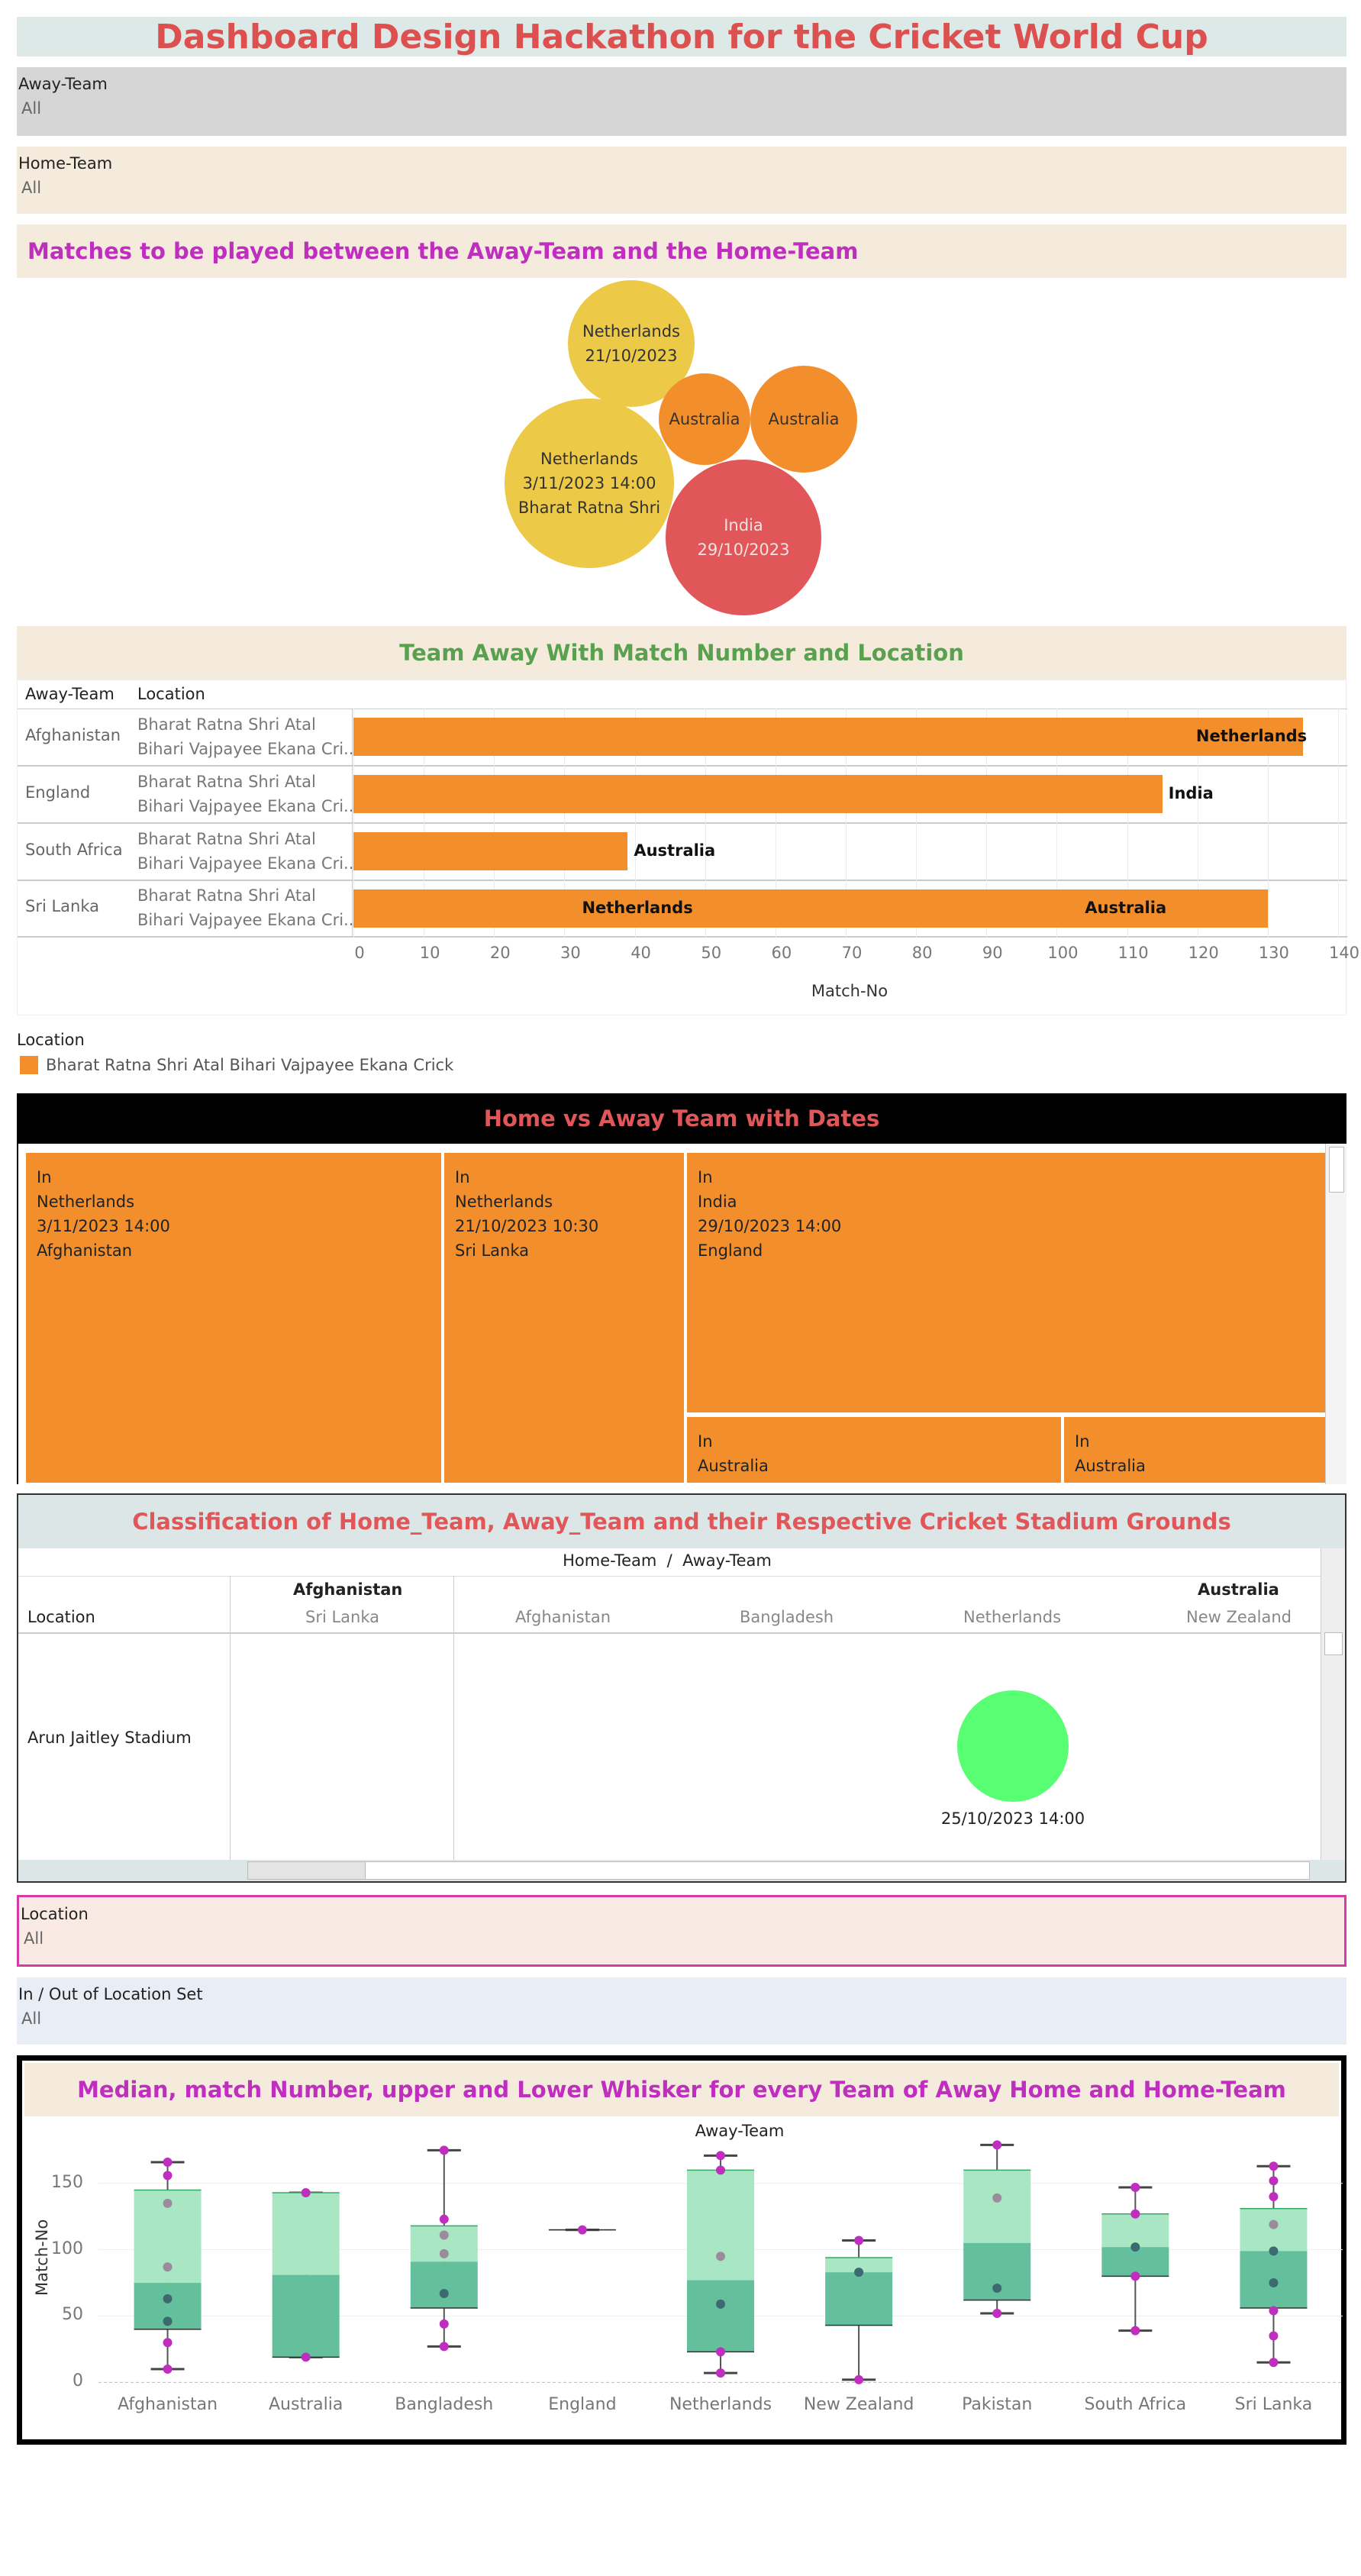  What do you see at coordinates (717, 1202) in the screenshot?
I see `tile-line: India` at bounding box center [717, 1202].